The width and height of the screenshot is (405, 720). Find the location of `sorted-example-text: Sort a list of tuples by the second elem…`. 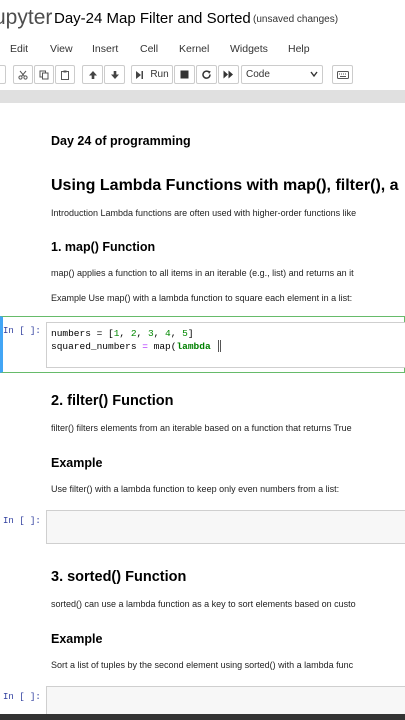

sorted-example-text: Sort a list of tuples by the second elem… is located at coordinates (202, 665).